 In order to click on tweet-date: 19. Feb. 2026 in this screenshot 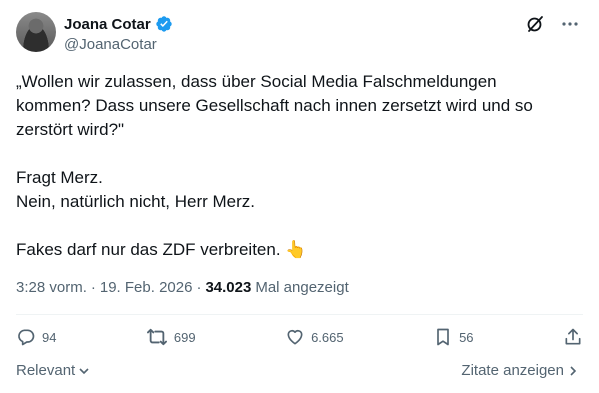, I will do `click(146, 287)`.